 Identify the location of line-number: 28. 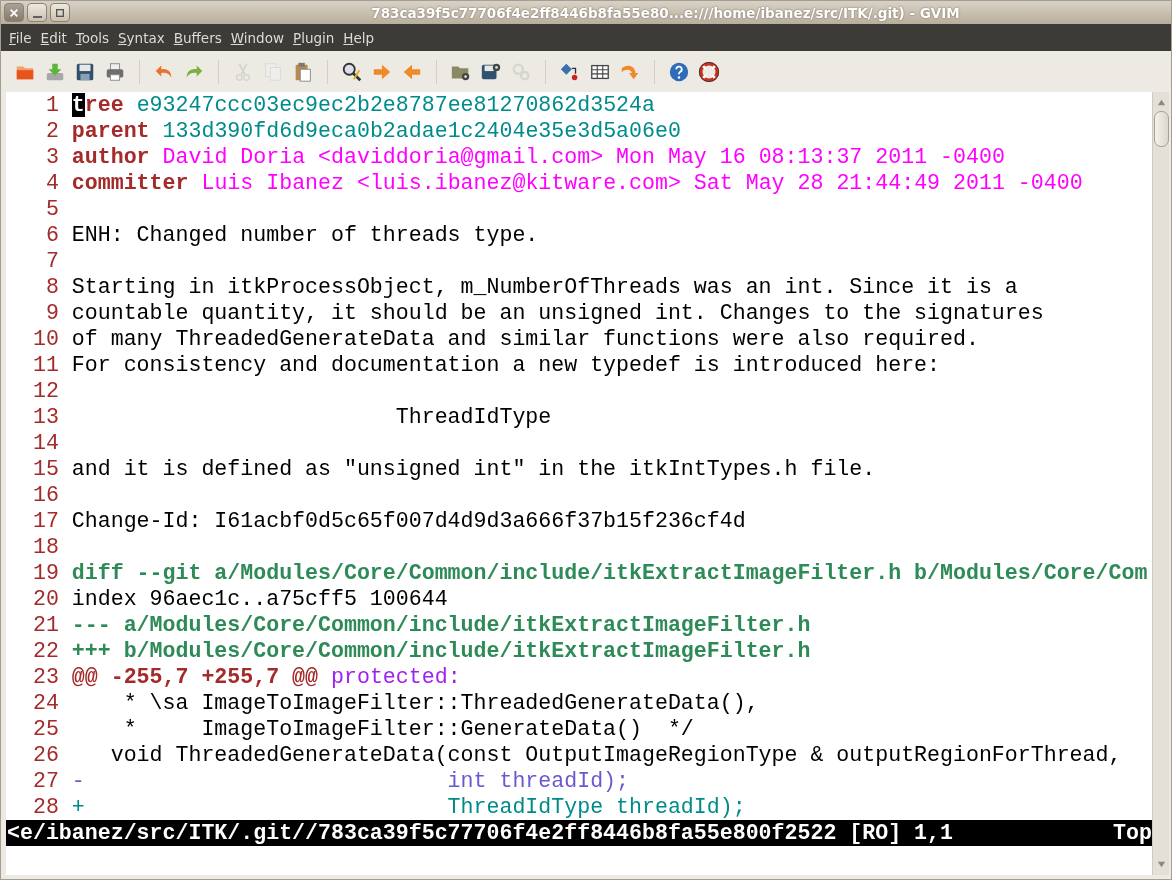
(45, 807).